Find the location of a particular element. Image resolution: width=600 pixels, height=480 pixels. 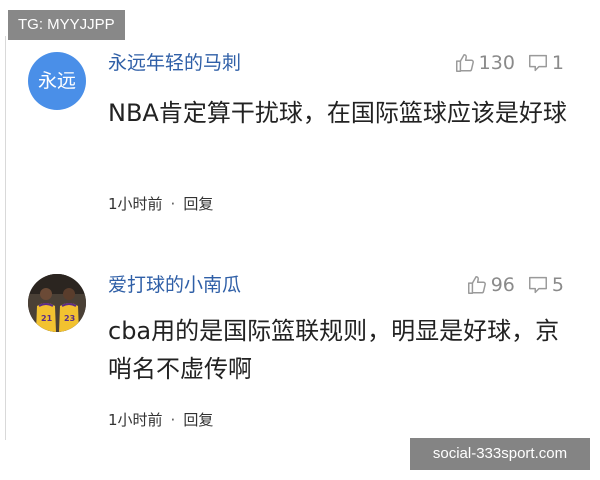

avatar: 21 23 is located at coordinates (57, 303).